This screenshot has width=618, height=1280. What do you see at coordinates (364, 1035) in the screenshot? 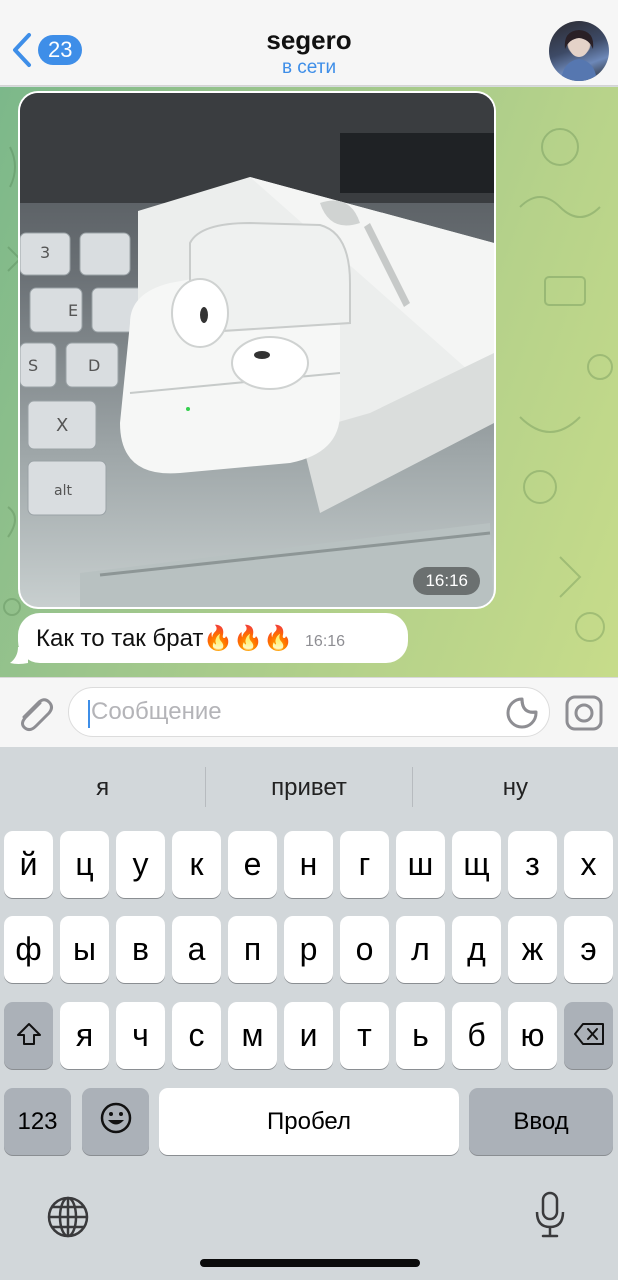
I see `key: т` at bounding box center [364, 1035].